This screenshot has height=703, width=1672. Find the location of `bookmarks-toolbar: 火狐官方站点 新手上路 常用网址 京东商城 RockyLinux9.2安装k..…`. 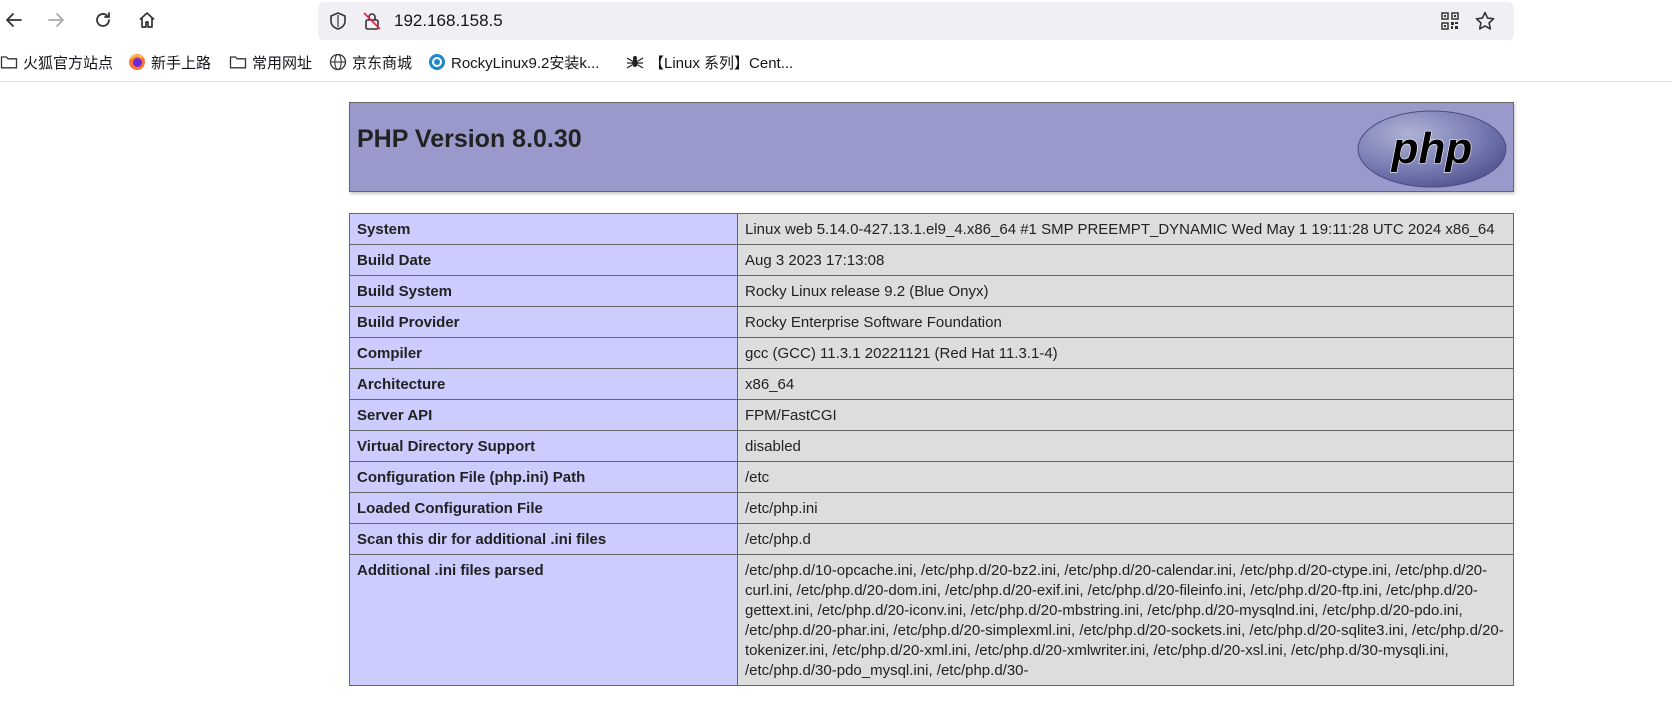

bookmarks-toolbar: 火狐官方站点 新手上路 常用网址 京东商城 RockyLinux9.2安装k..… is located at coordinates (836, 61).